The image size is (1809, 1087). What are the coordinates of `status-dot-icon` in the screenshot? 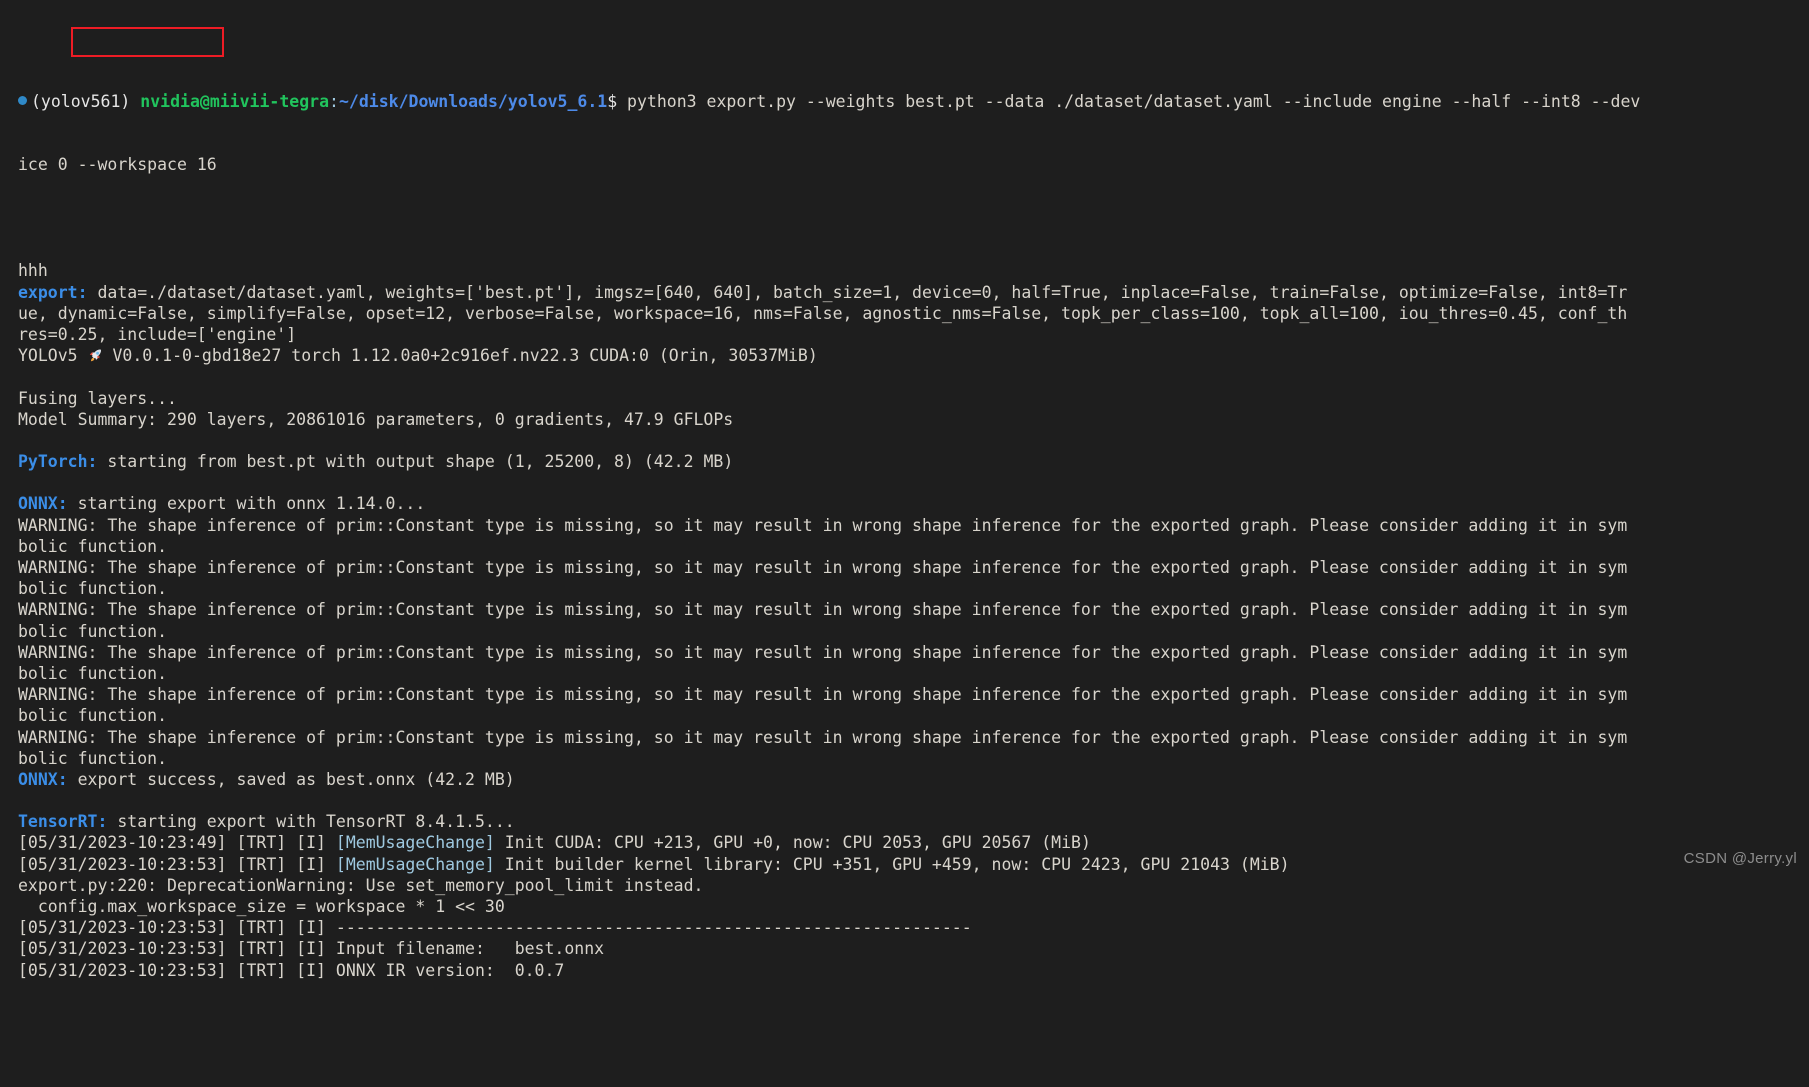 It's located at (22, 100).